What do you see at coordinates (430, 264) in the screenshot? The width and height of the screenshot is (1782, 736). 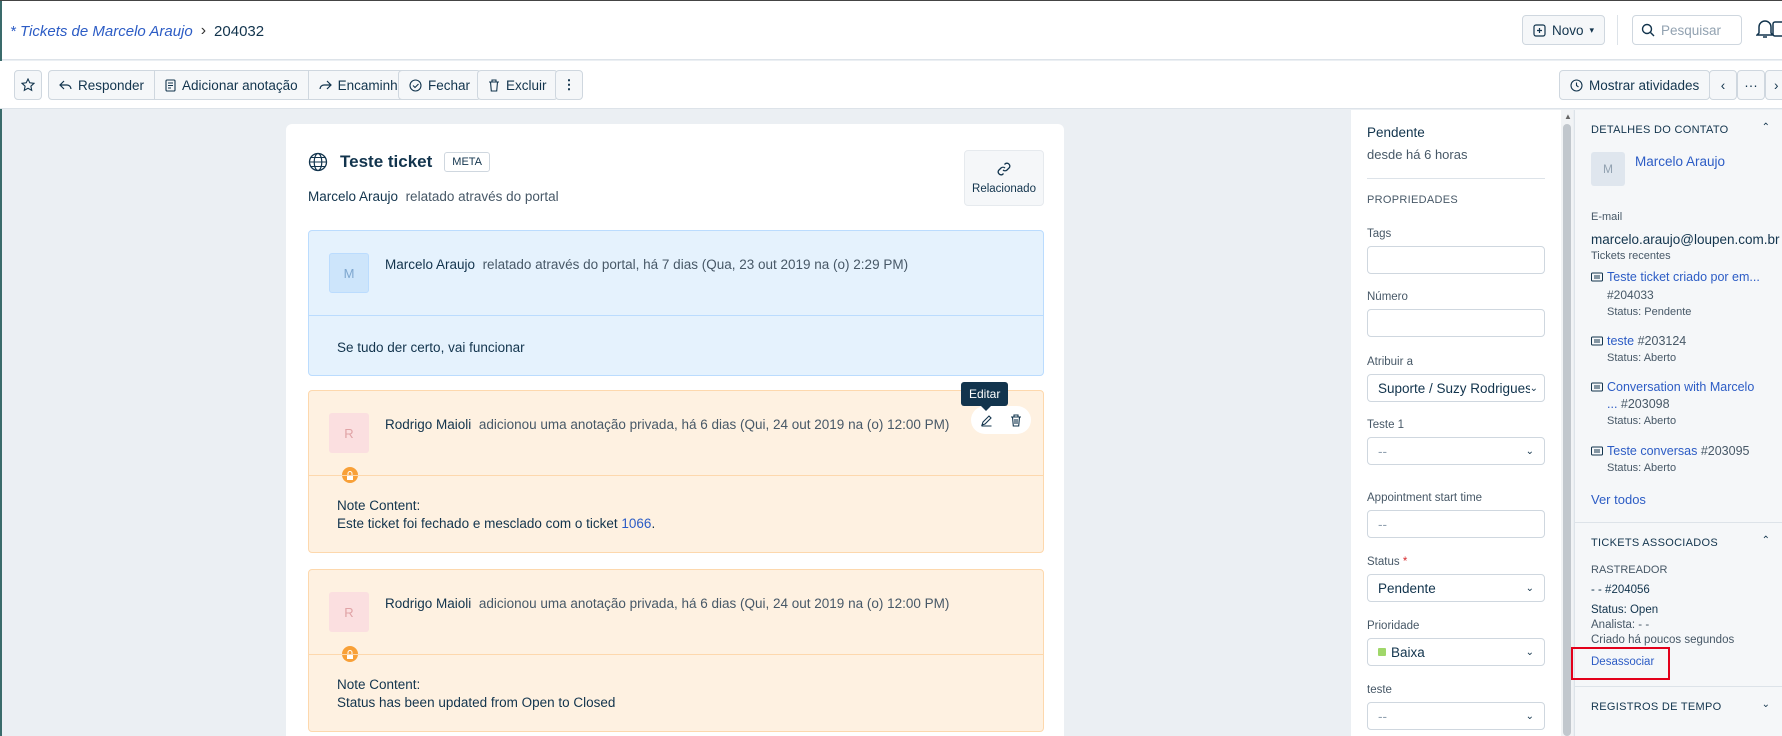 I see `message-author: Marcelo Araujo` at bounding box center [430, 264].